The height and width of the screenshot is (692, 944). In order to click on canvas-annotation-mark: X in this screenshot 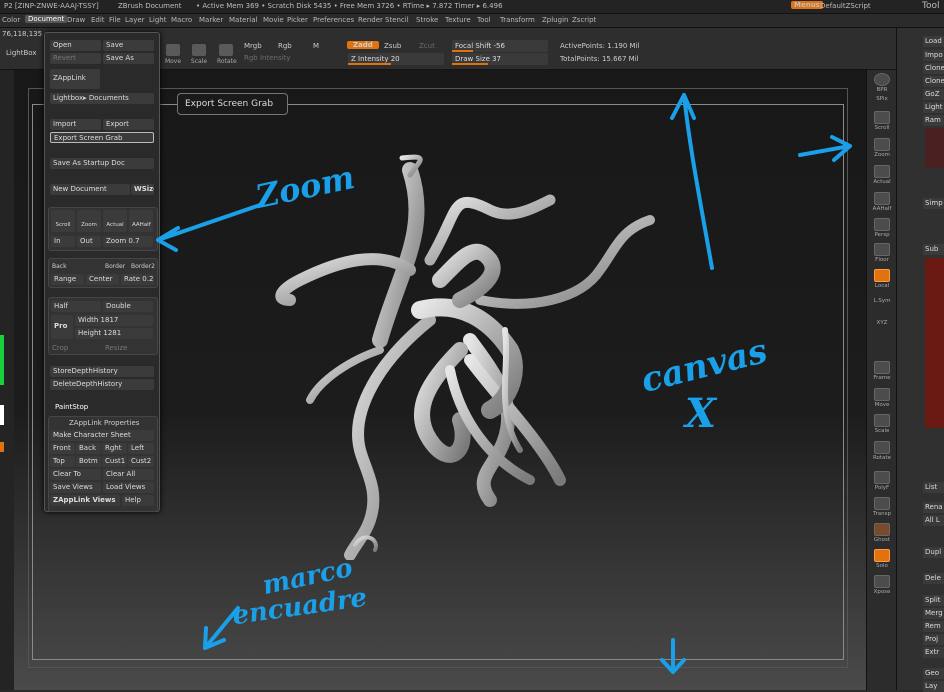, I will do `click(701, 413)`.